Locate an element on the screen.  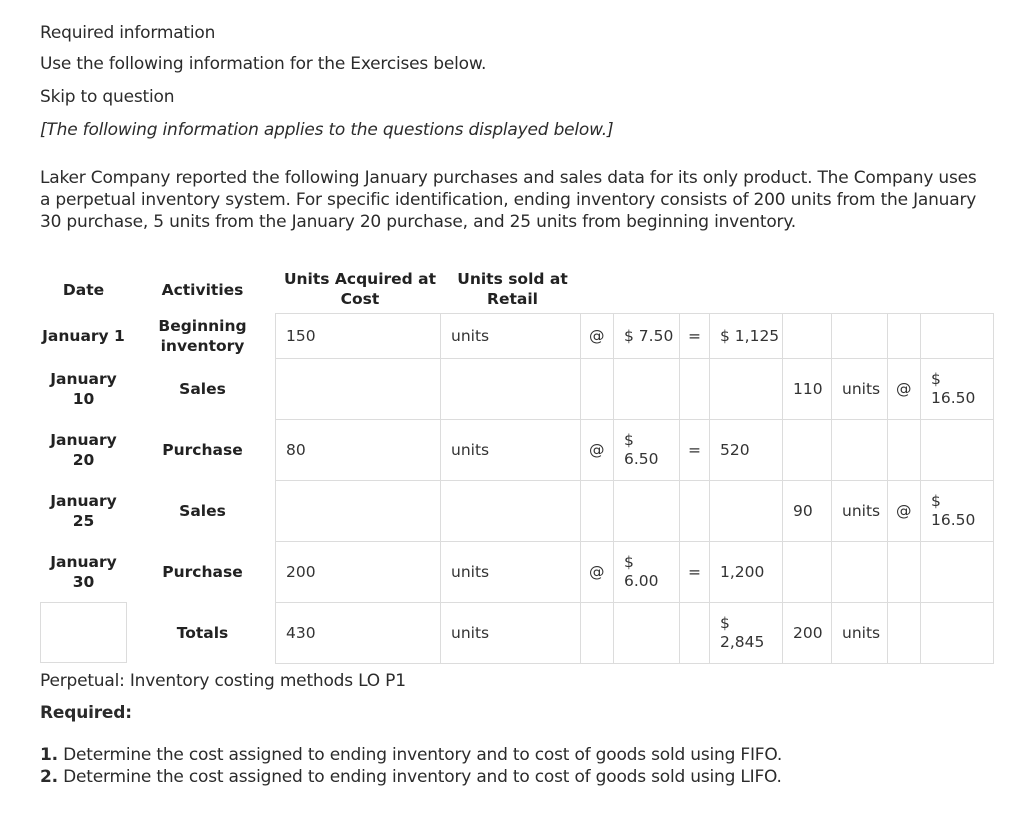
unit-cost-cell: $ 7.50 is located at coordinates (646, 336).